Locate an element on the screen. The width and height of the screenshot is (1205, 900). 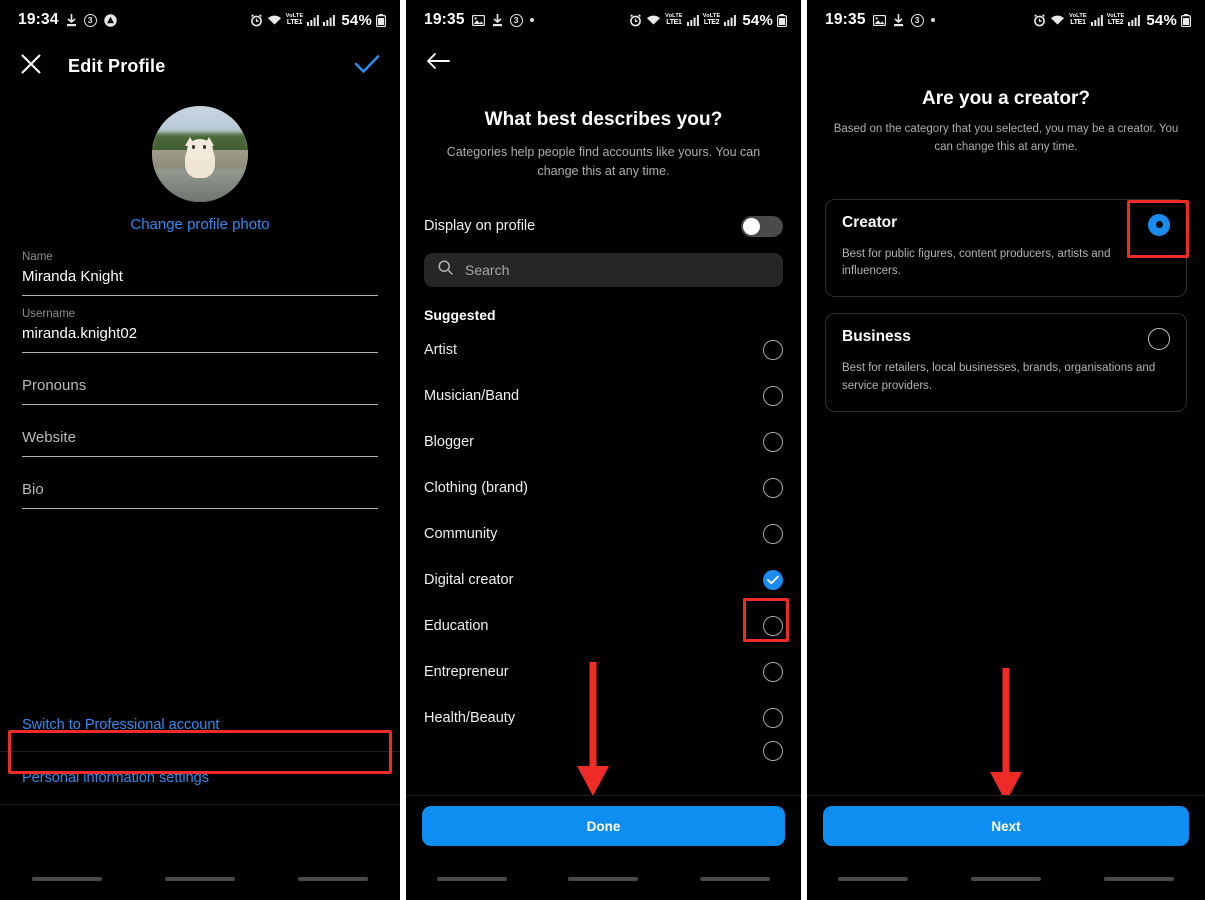
display-on-profile-toggle is located at coordinates (762, 226).